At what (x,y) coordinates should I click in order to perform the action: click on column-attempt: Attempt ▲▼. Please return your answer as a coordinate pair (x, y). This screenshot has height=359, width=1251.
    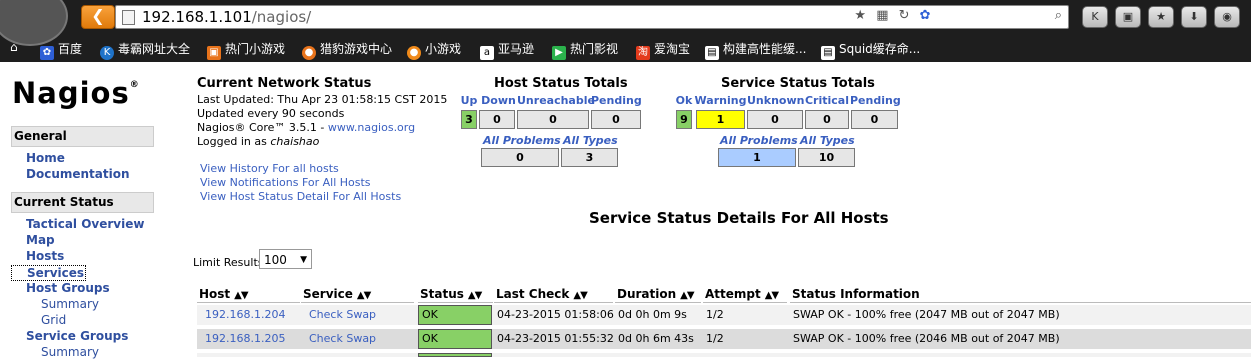
    Looking at the image, I should click on (745, 294).